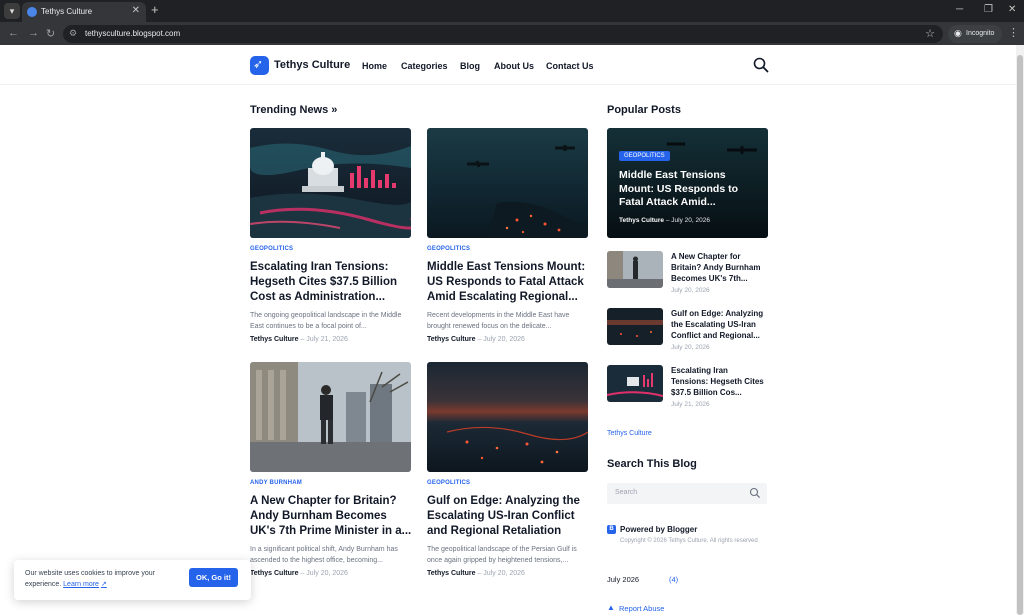  What do you see at coordinates (641, 220) in the screenshot?
I see `featured-post-author: Tethys Culture` at bounding box center [641, 220].